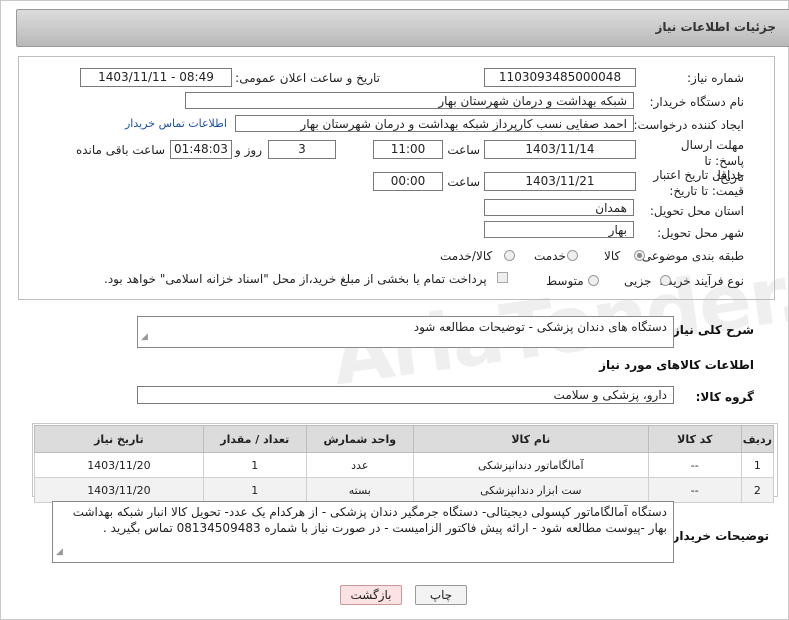 This screenshot has height=620, width=789. What do you see at coordinates (560, 77) in the screenshot?
I see `need-number-field: 1103093485000048` at bounding box center [560, 77].